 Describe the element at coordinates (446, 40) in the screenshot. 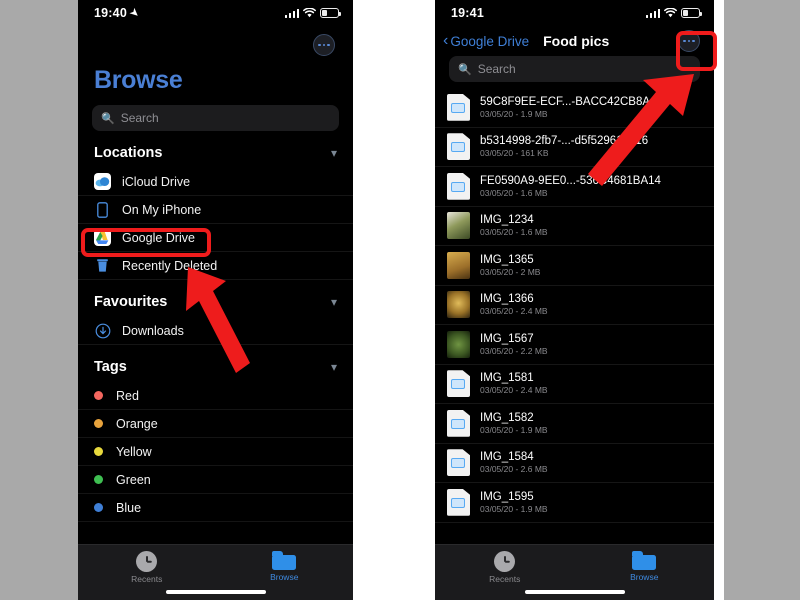

I see `chevron-left-icon: ‹` at that location.